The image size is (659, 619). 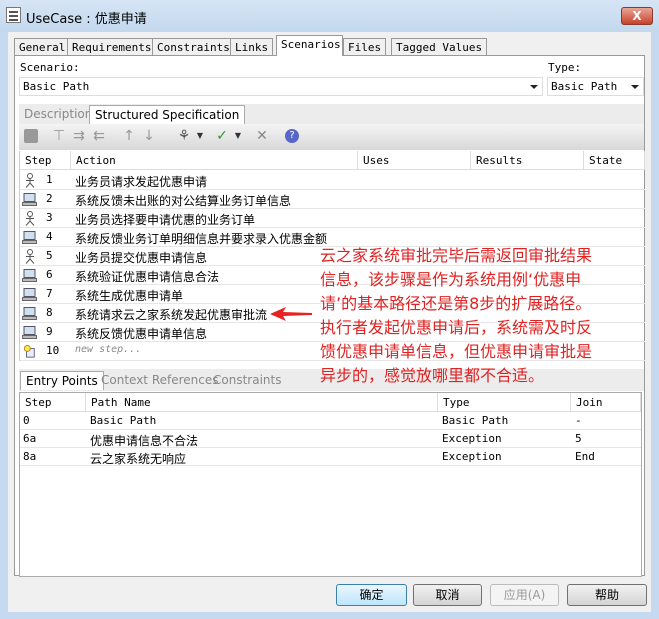 I want to click on step-number: 1, so click(x=49, y=179).